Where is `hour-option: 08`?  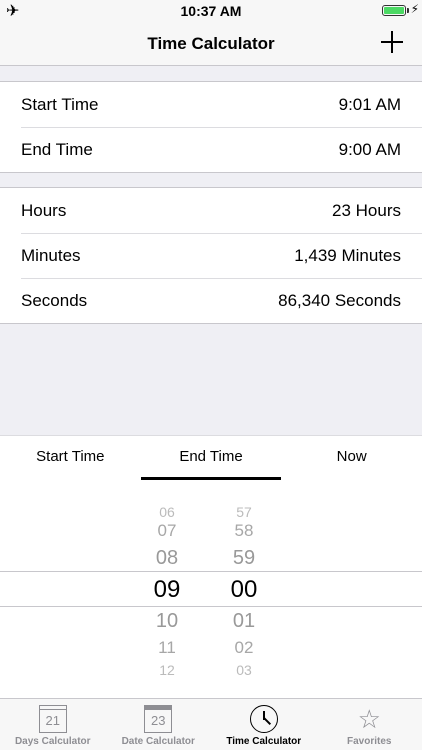
hour-option: 08 is located at coordinates (167, 558).